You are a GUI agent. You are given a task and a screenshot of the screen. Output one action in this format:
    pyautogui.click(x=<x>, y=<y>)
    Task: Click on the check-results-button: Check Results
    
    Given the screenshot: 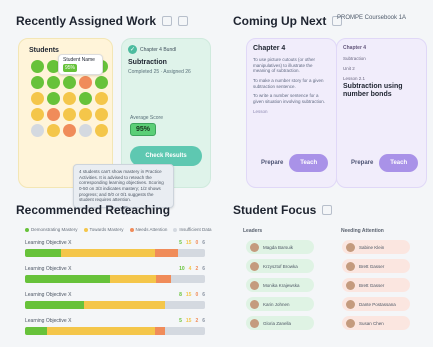 What is the action you would take?
    pyautogui.click(x=166, y=156)
    